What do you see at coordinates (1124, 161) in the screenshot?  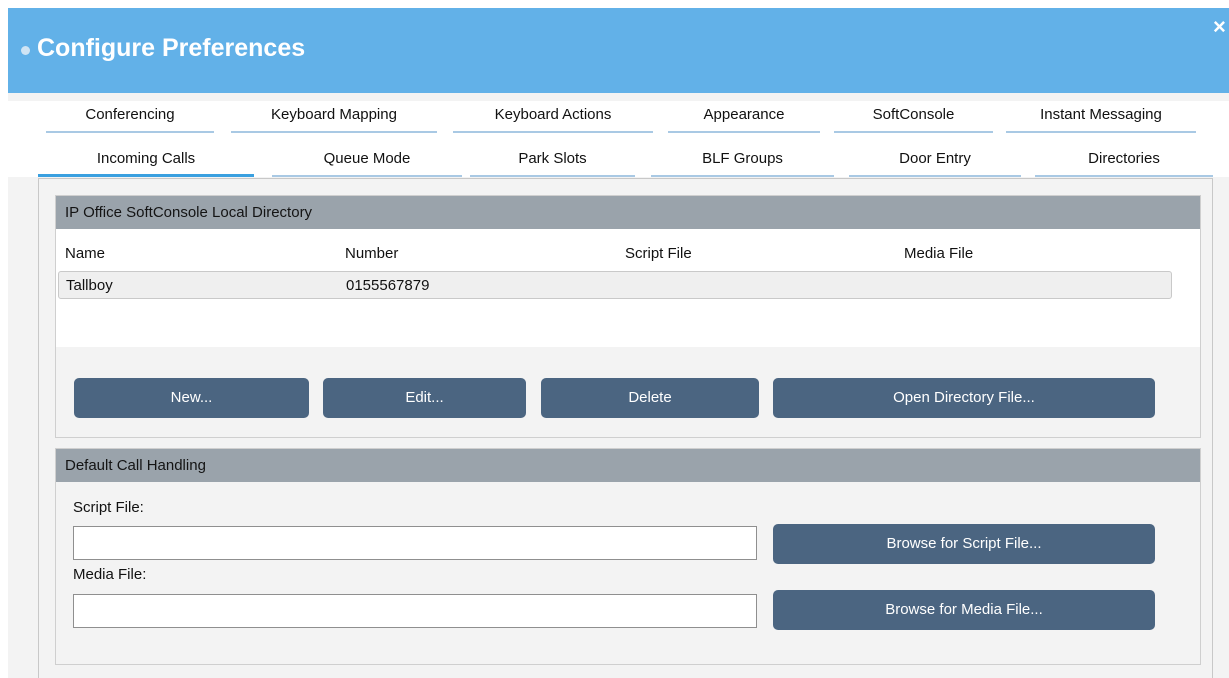 I see `tab-directories: Directories` at bounding box center [1124, 161].